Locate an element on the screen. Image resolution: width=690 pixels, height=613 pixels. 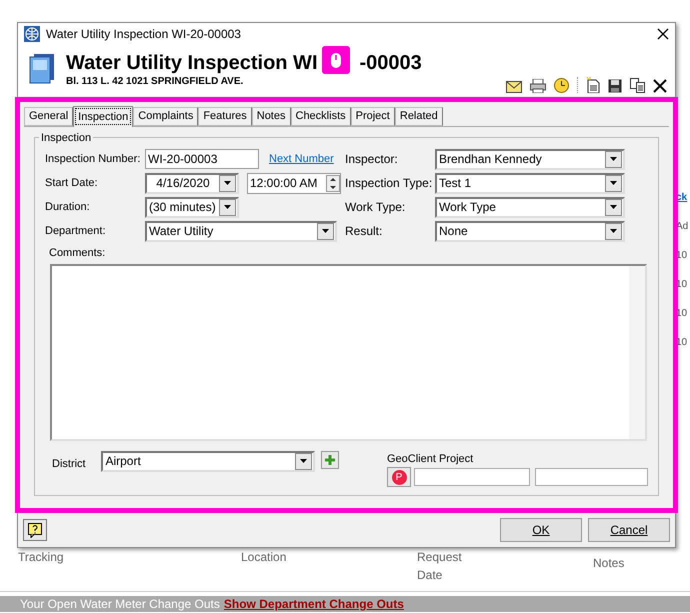
plus-icon is located at coordinates (330, 459).